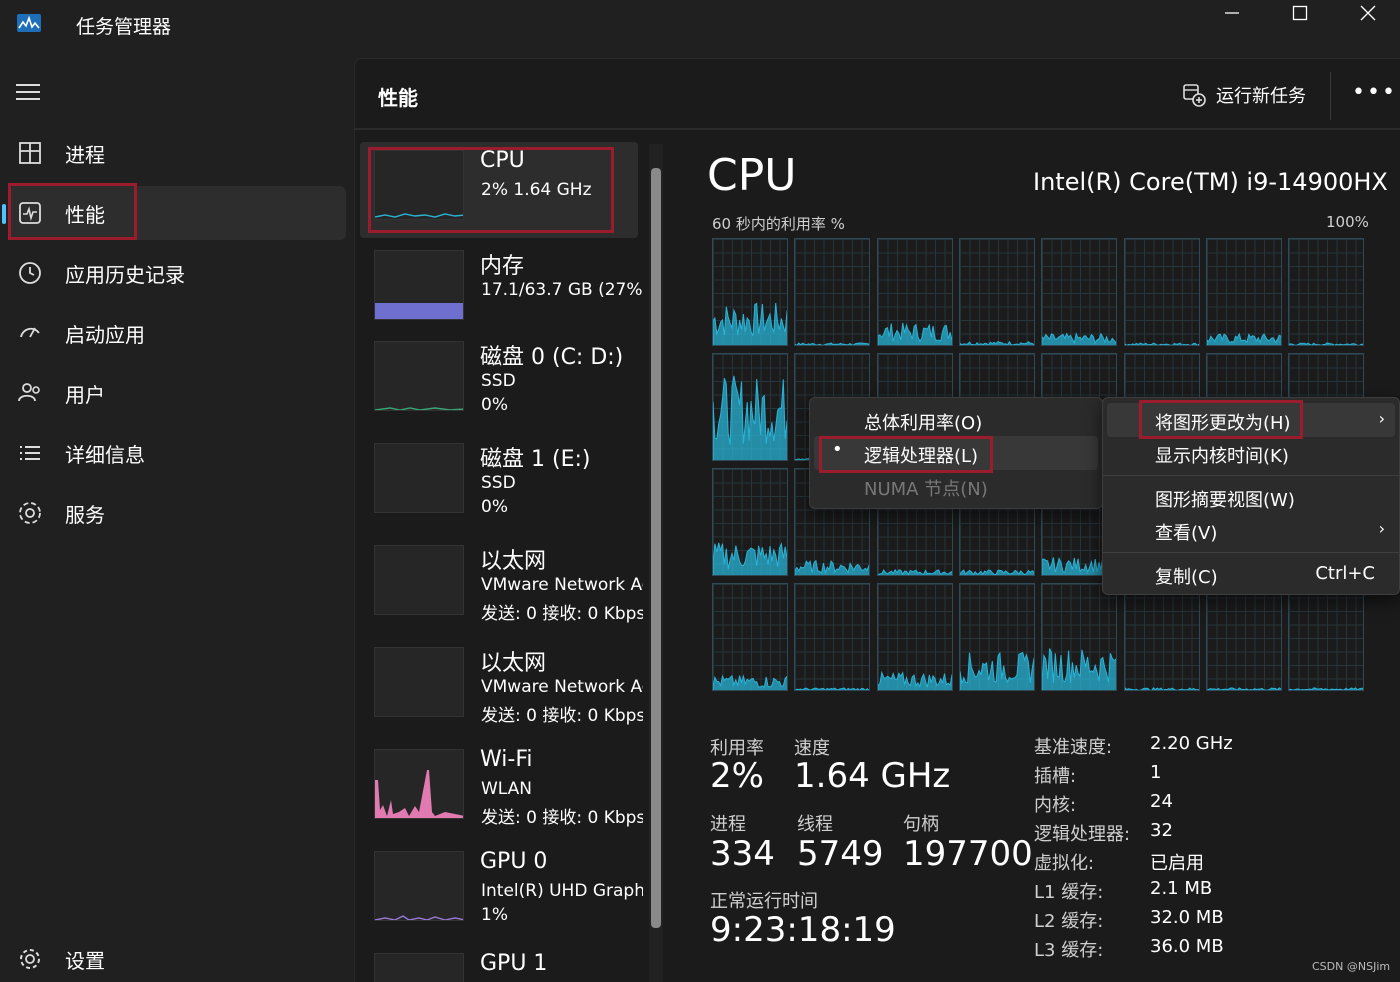 The width and height of the screenshot is (1400, 982). Describe the element at coordinates (1351, 966) in the screenshot. I see `watermark: CSDN @NSJim` at that location.